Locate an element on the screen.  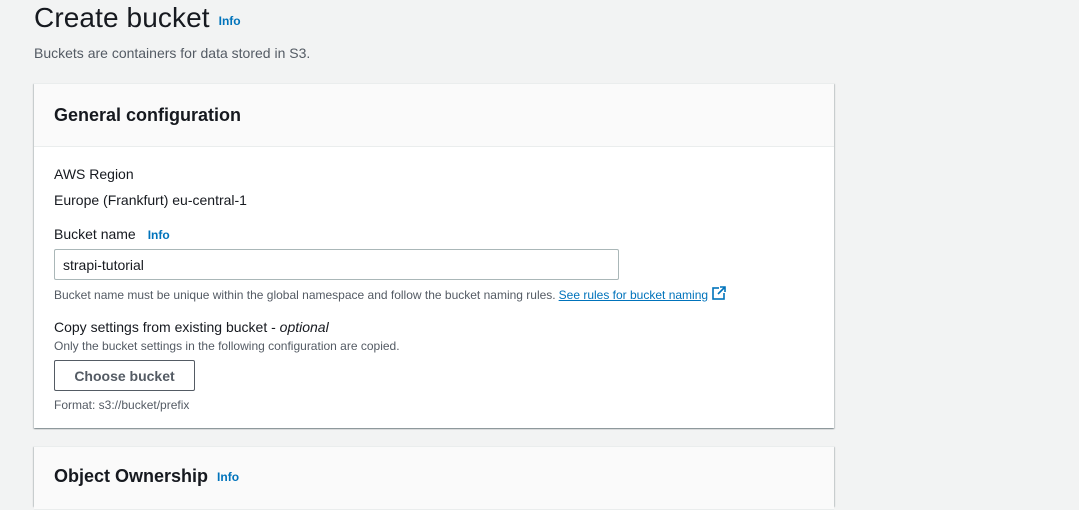
title-row: Create bucket Info is located at coordinates (484, 20).